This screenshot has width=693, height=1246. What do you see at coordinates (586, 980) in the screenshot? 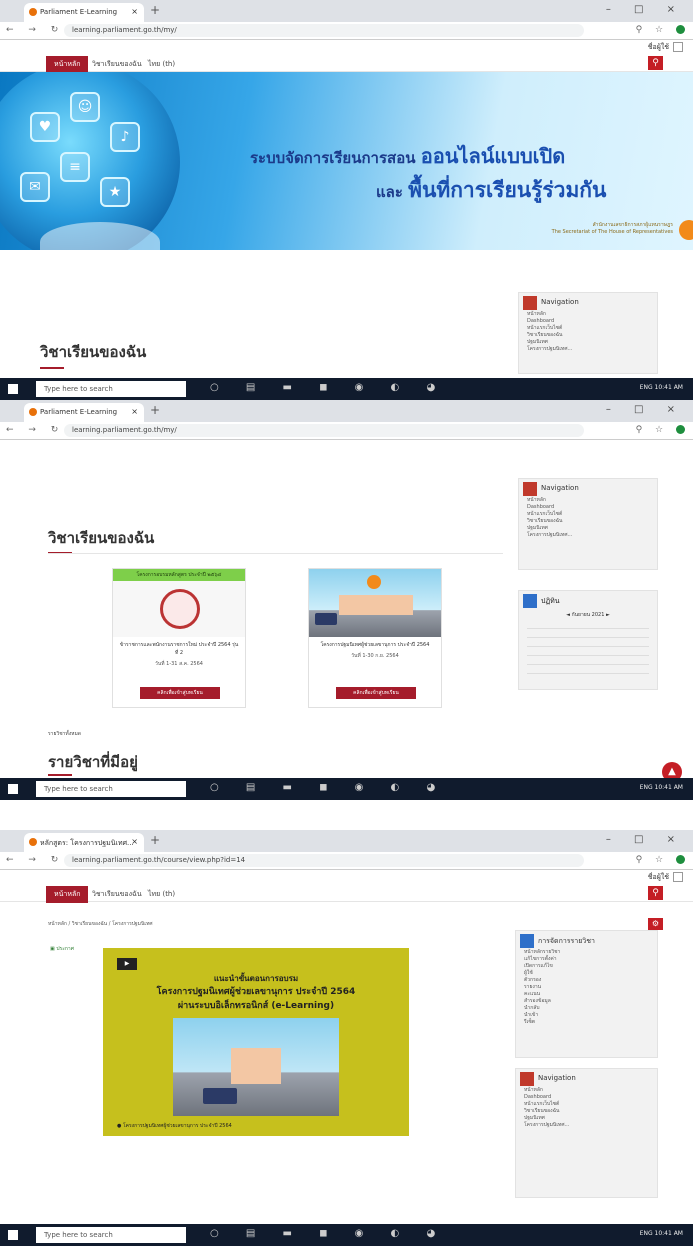
I see `admin-item: ตัวกรอง` at bounding box center [586, 980].